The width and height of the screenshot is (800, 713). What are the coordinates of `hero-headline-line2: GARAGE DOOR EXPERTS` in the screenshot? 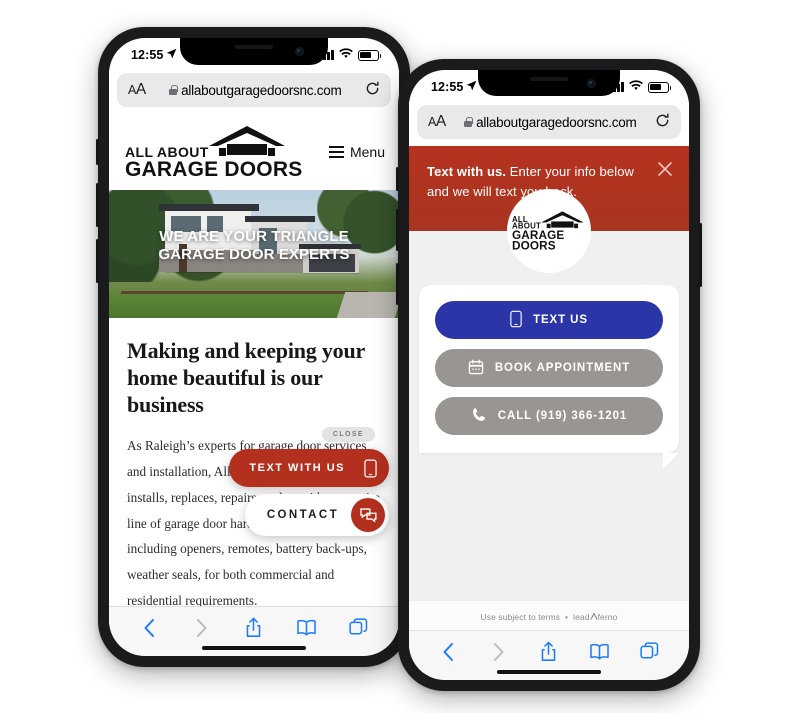 It's located at (254, 255).